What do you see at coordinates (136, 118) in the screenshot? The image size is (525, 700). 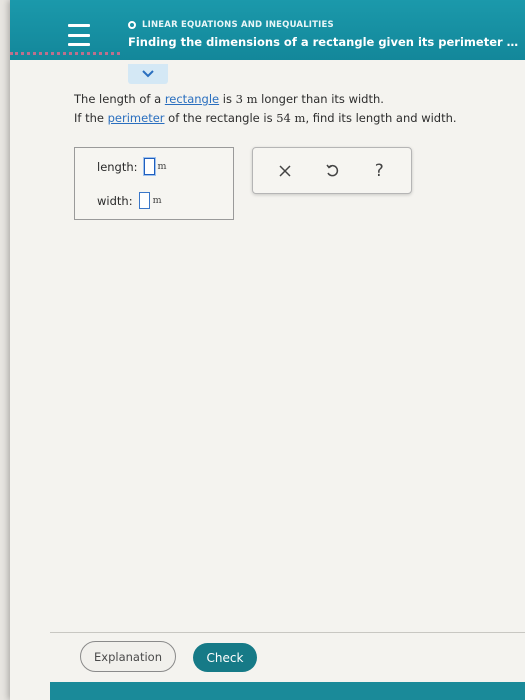 I see `perimeter-link: perimeter` at bounding box center [136, 118].